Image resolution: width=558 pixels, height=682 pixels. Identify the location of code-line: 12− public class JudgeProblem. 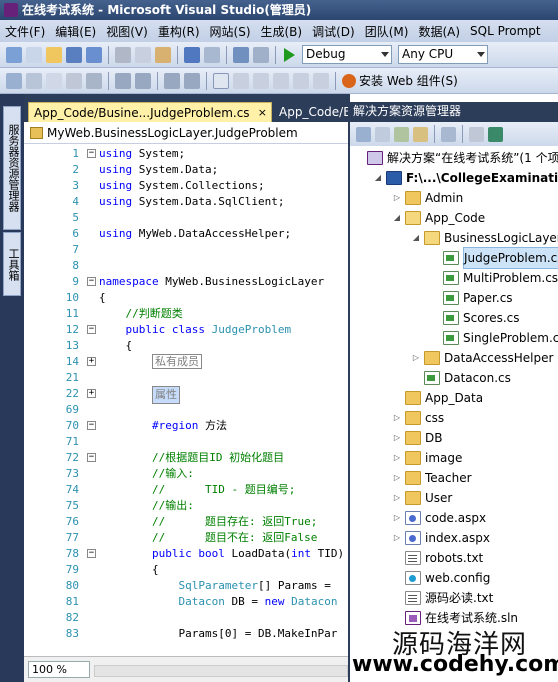
(186, 330).